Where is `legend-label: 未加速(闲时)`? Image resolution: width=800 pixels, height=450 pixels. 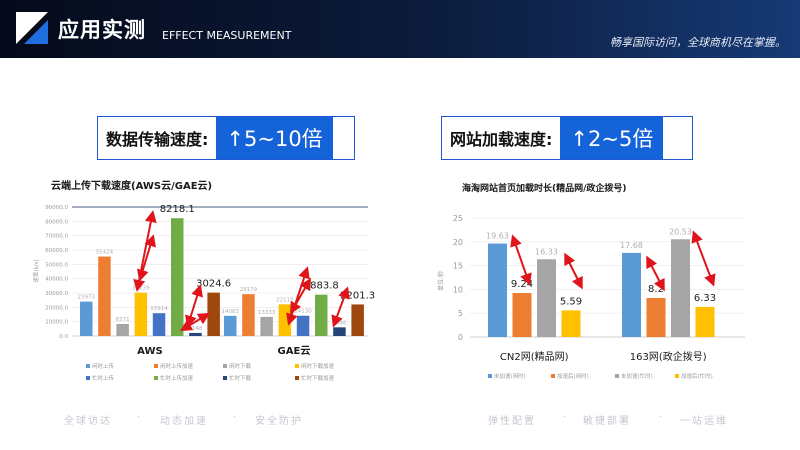
legend-label: 未加速(闲时) is located at coordinates (510, 376).